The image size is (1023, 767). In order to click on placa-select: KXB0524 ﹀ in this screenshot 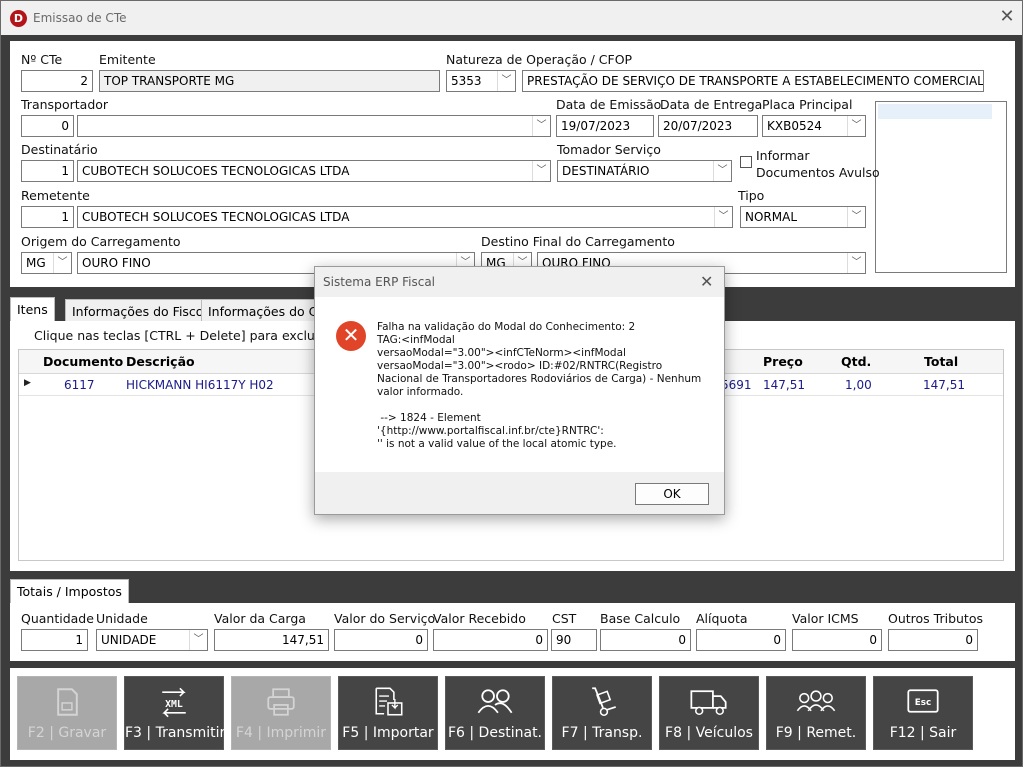, I will do `click(814, 126)`.